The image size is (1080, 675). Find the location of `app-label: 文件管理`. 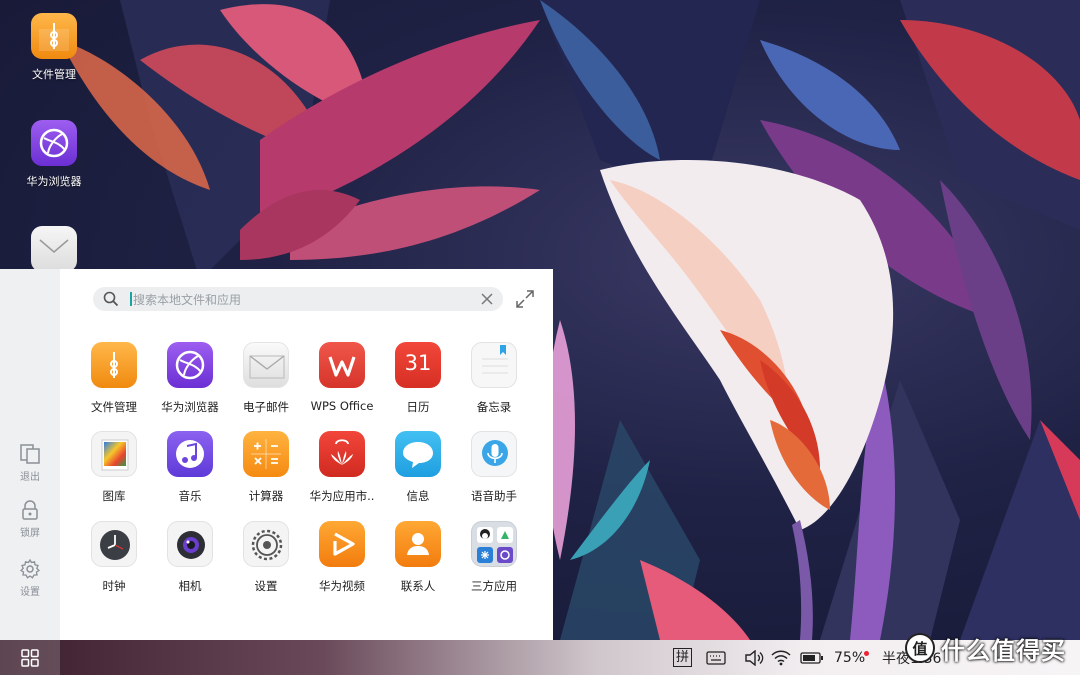

app-label: 文件管理 is located at coordinates (114, 407).